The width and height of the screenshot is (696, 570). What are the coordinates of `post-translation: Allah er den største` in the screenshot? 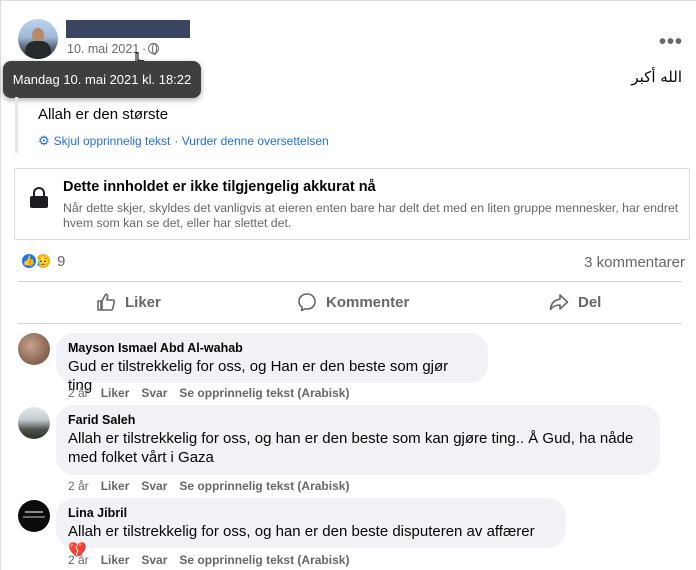 It's located at (103, 114).